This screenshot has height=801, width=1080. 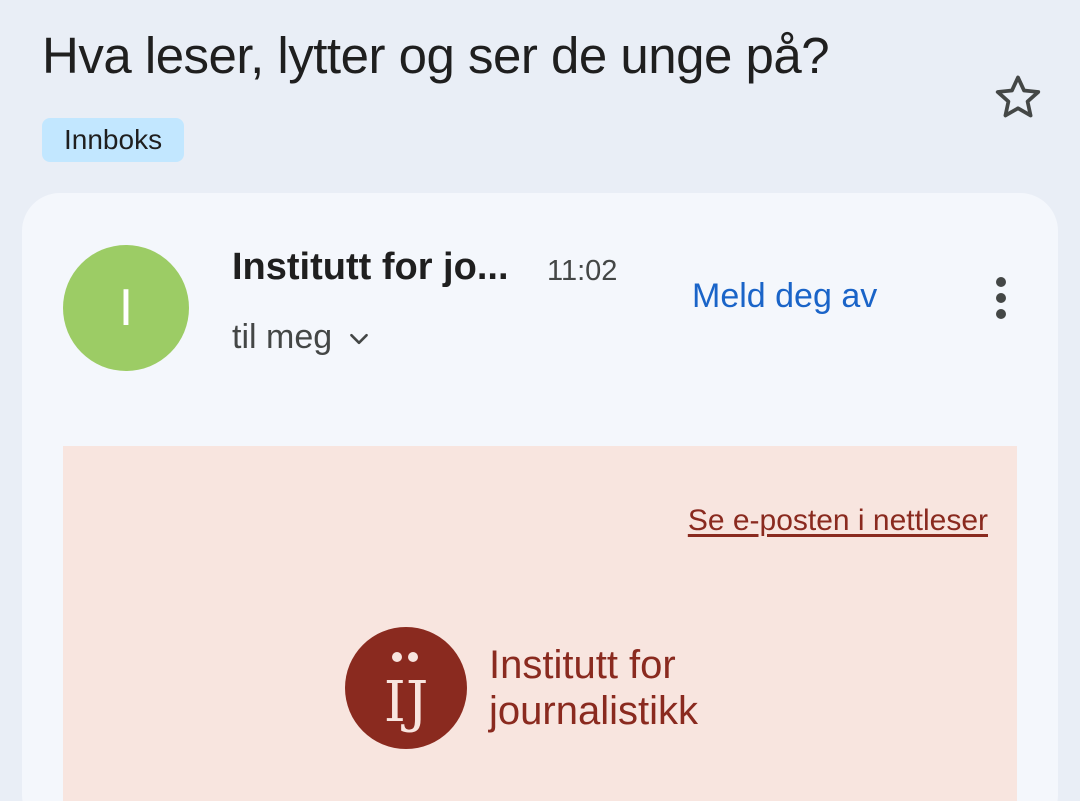 I want to click on sender-avatar: I, so click(x=126, y=308).